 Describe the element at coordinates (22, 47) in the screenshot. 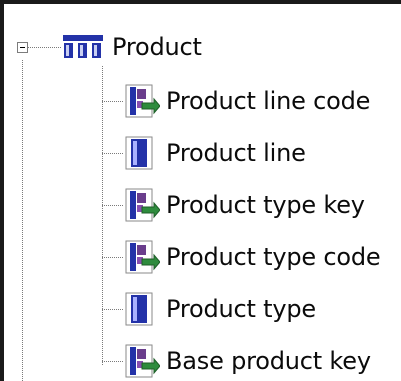

I see `collapse-toggle` at that location.